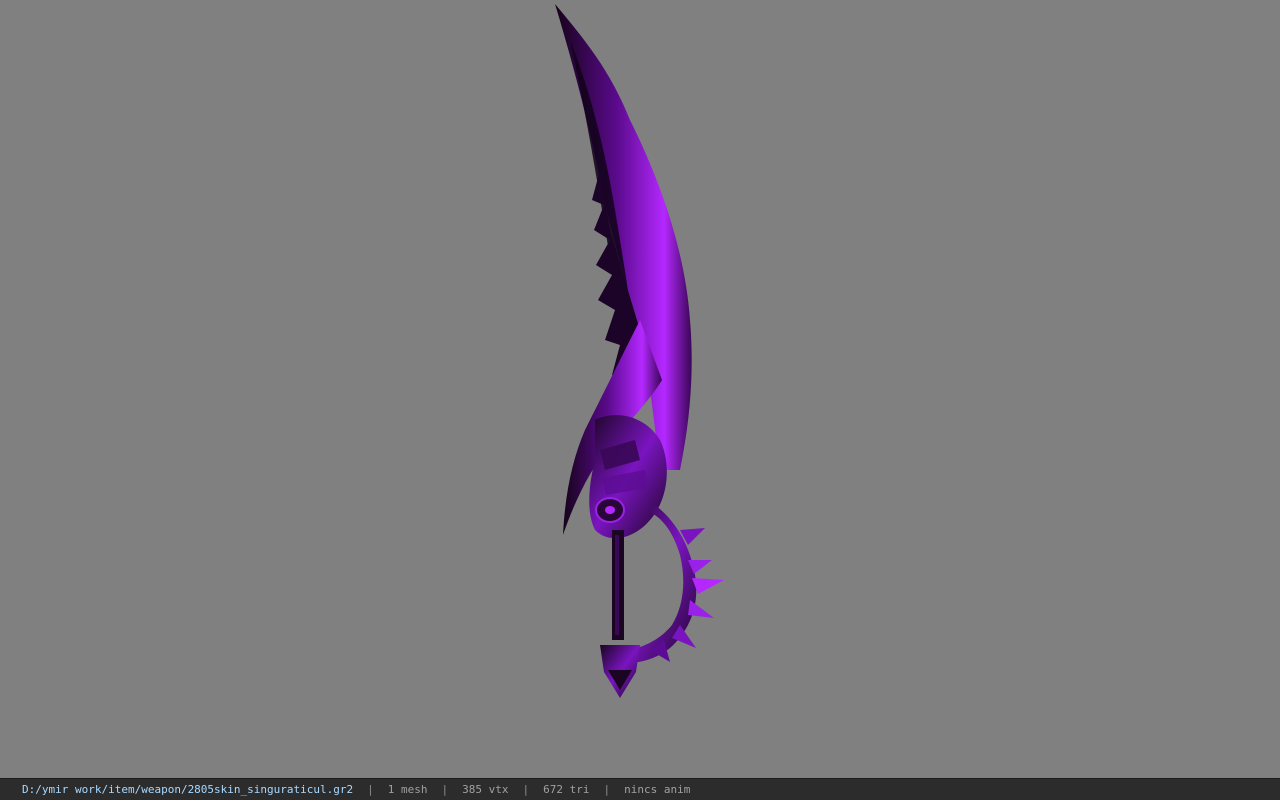 The height and width of the screenshot is (800, 1280). What do you see at coordinates (657, 789) in the screenshot?
I see `animation-status: nincs anim` at bounding box center [657, 789].